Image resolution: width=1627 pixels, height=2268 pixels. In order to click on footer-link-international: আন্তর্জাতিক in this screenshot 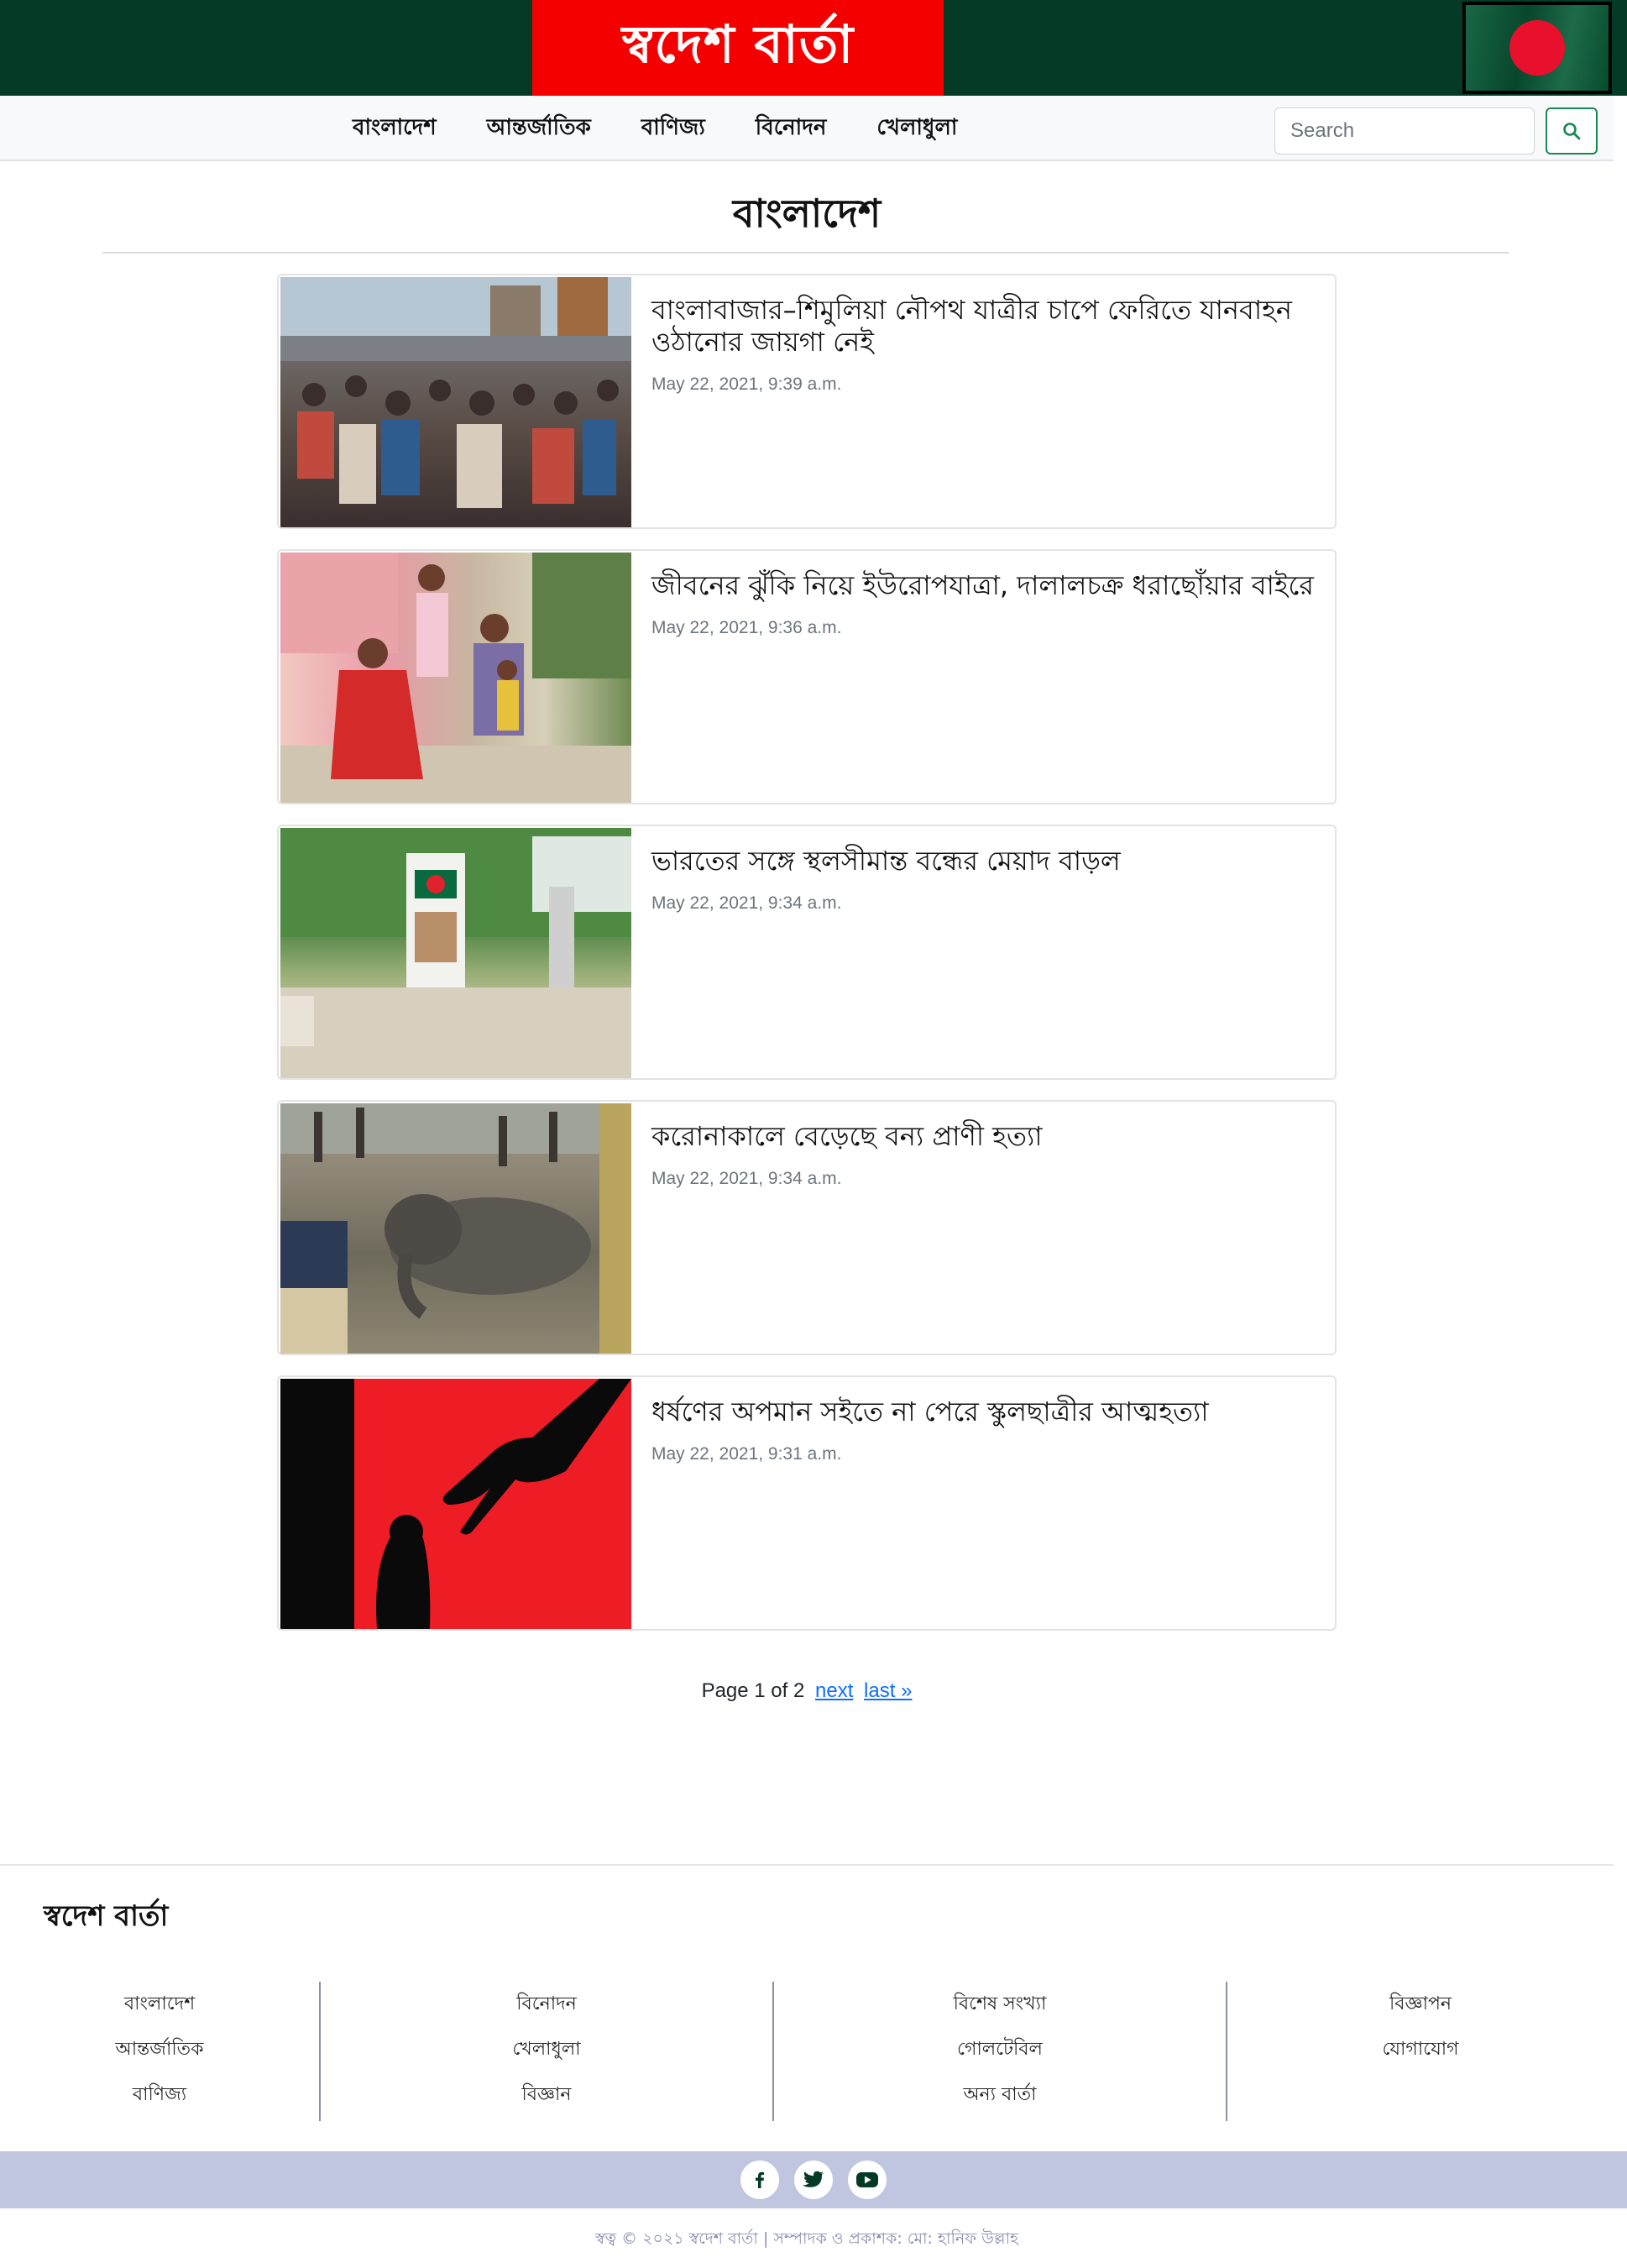, I will do `click(159, 2049)`.